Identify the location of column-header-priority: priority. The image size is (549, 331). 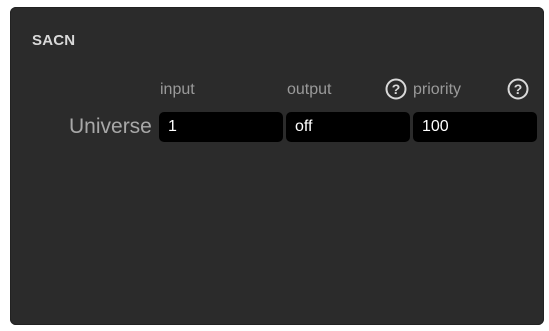
(437, 89).